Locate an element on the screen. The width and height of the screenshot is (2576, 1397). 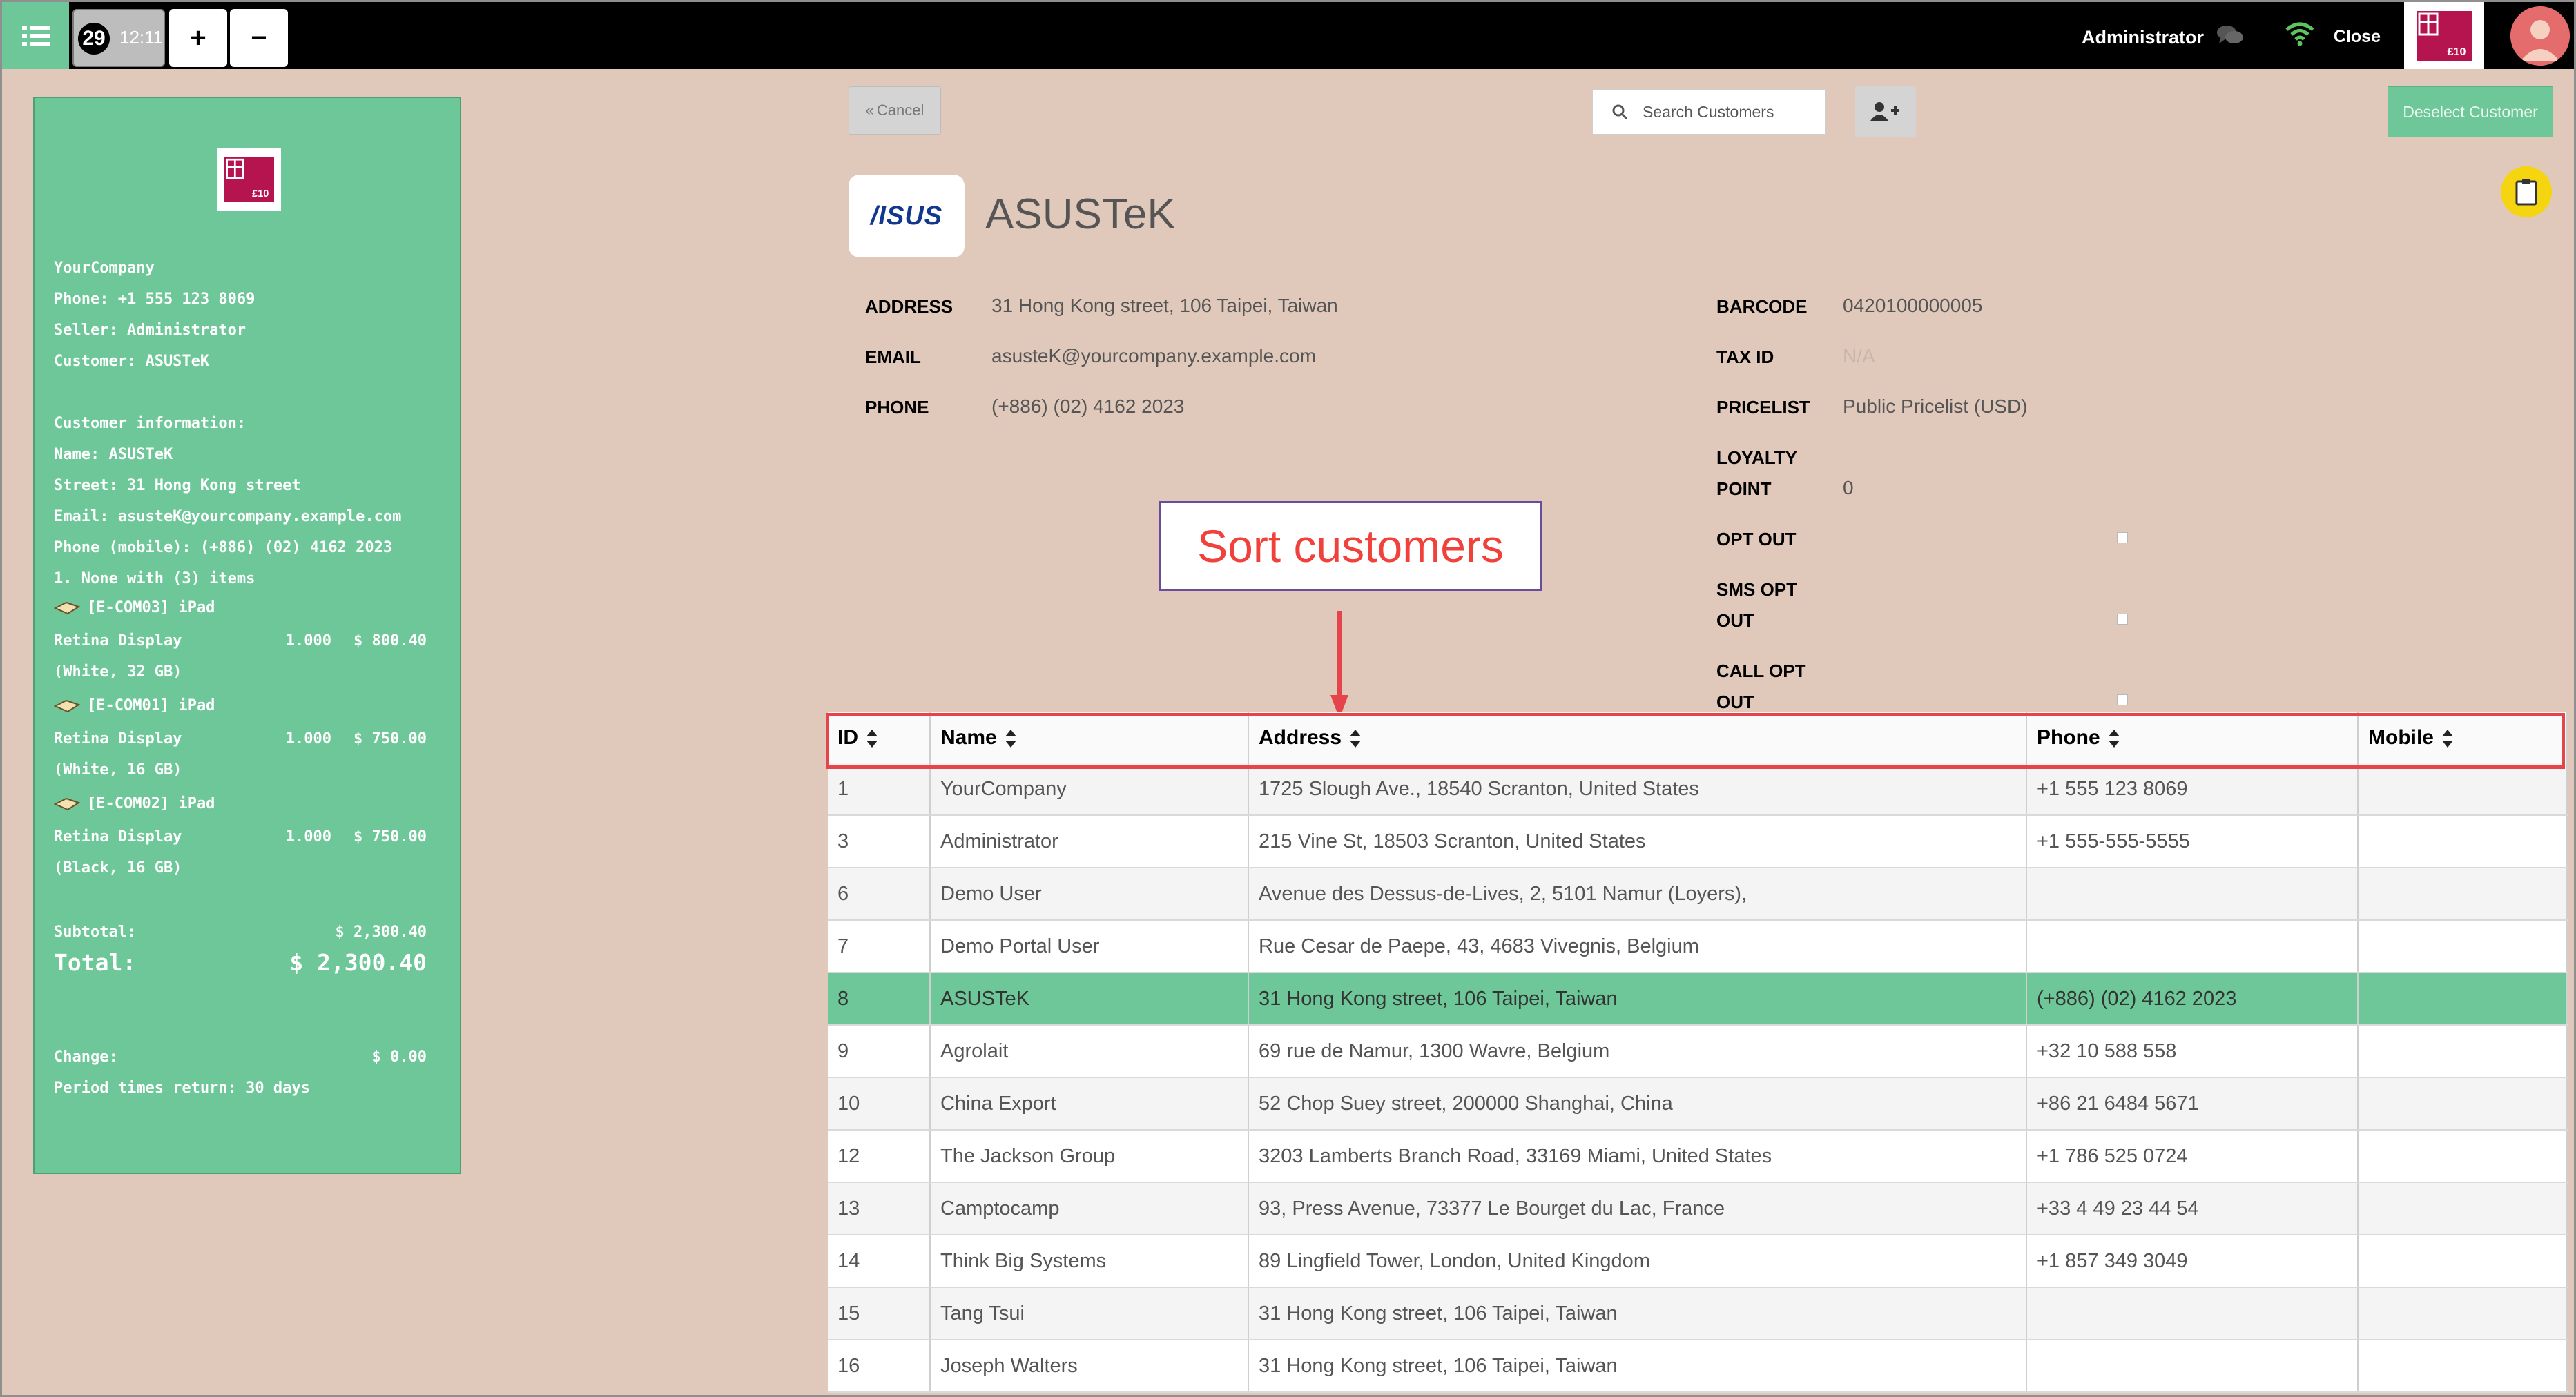
add-customer-button is located at coordinates (1886, 111).